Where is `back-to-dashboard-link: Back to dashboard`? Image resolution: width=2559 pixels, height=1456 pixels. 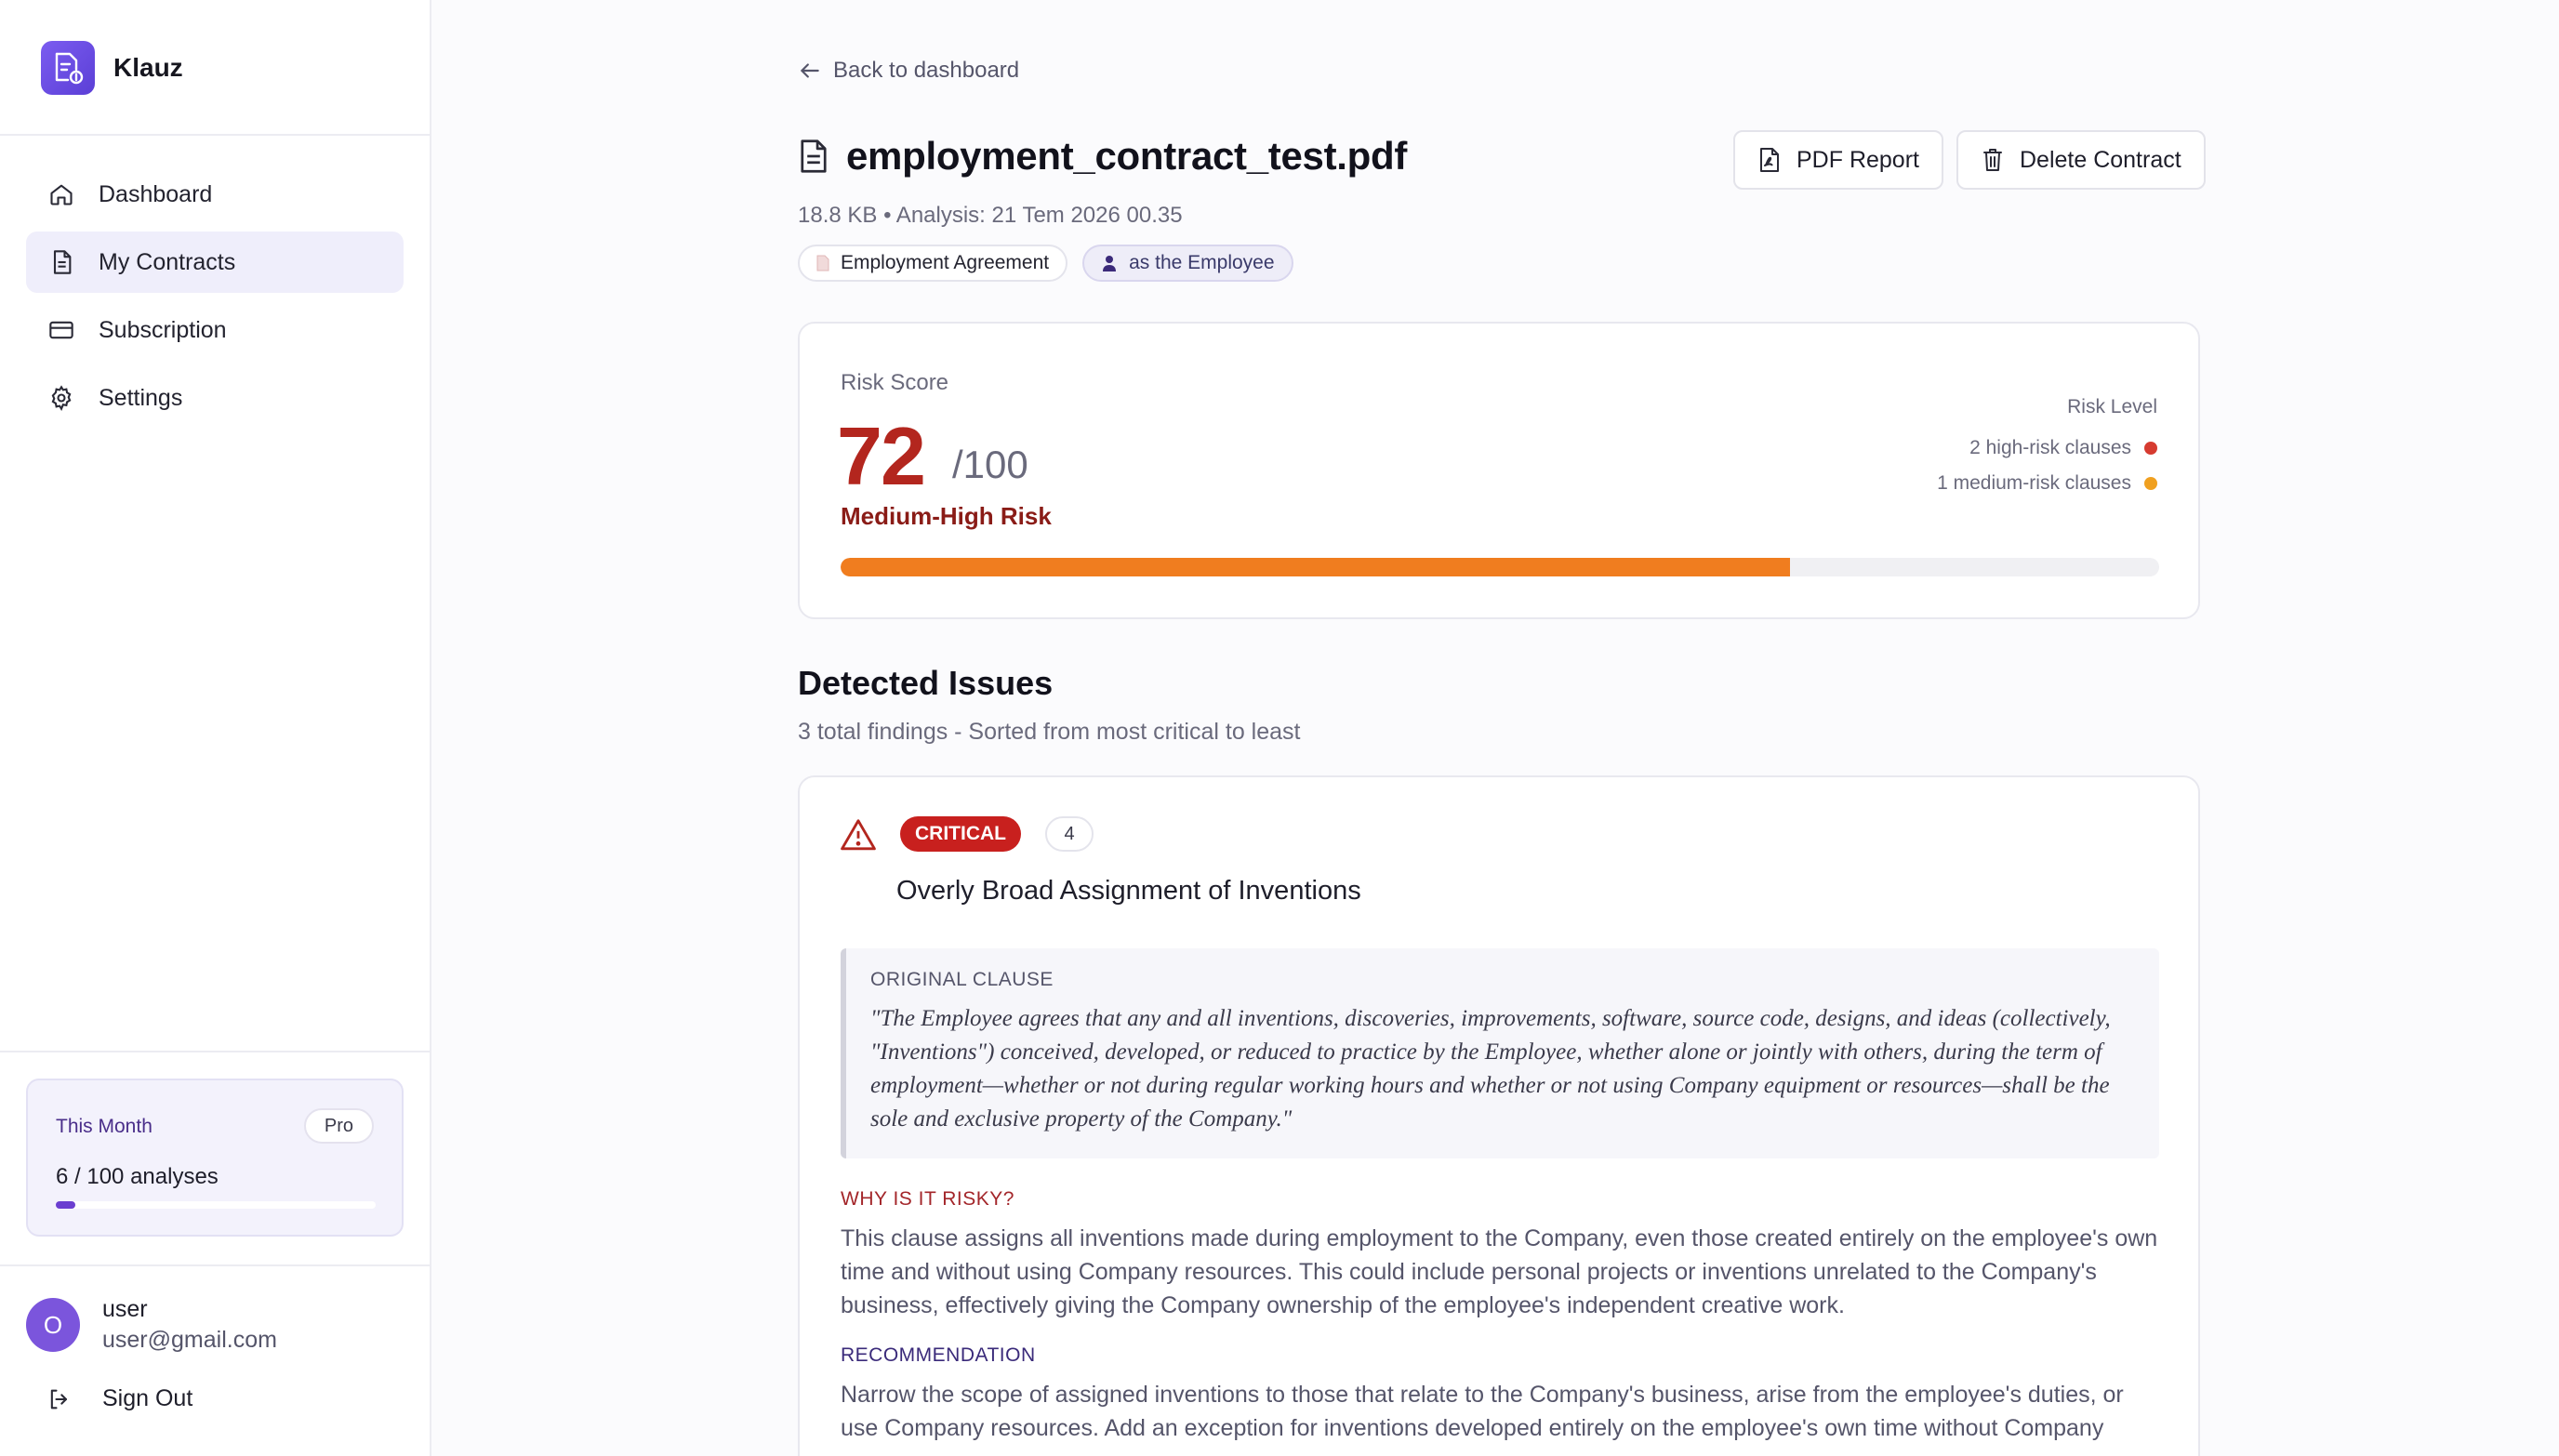
back-to-dashboard-link: Back to dashboard is located at coordinates (909, 71).